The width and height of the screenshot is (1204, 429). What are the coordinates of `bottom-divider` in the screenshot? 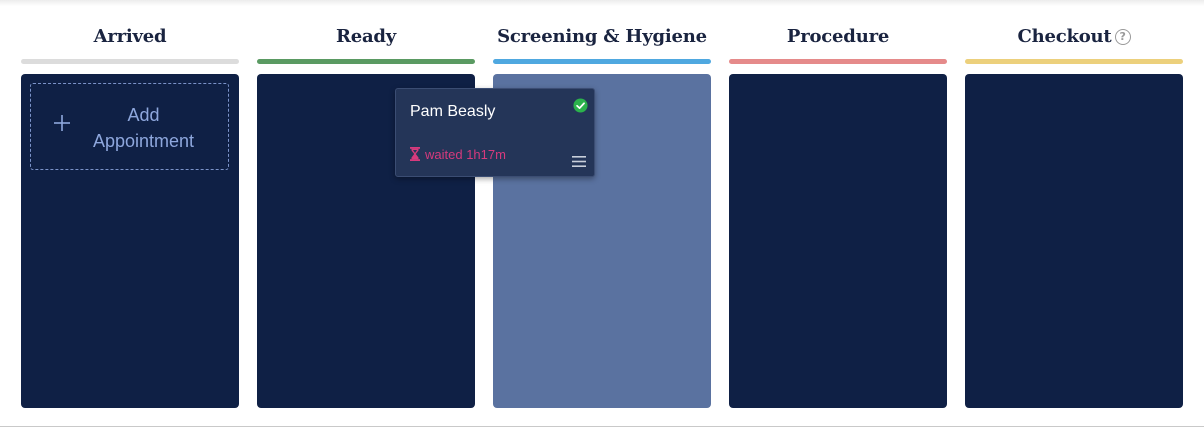 It's located at (602, 426).